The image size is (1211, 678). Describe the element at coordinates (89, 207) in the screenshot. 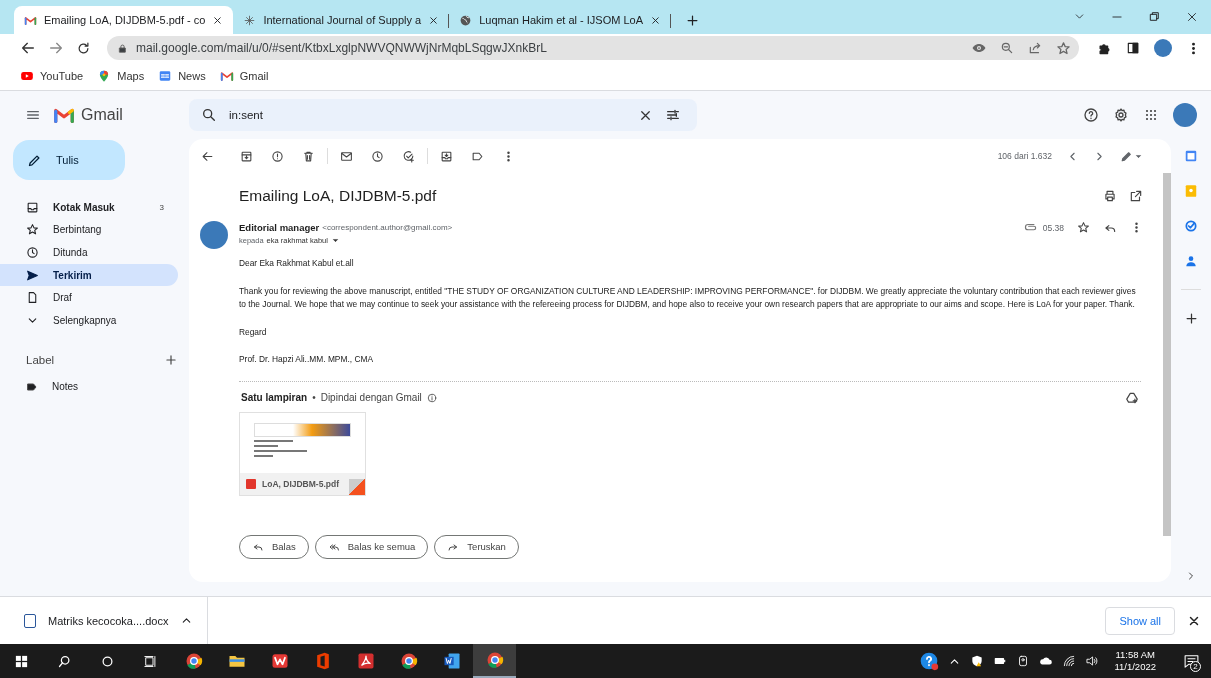

I see `sidebar-item: Kotak Masuk 3` at that location.